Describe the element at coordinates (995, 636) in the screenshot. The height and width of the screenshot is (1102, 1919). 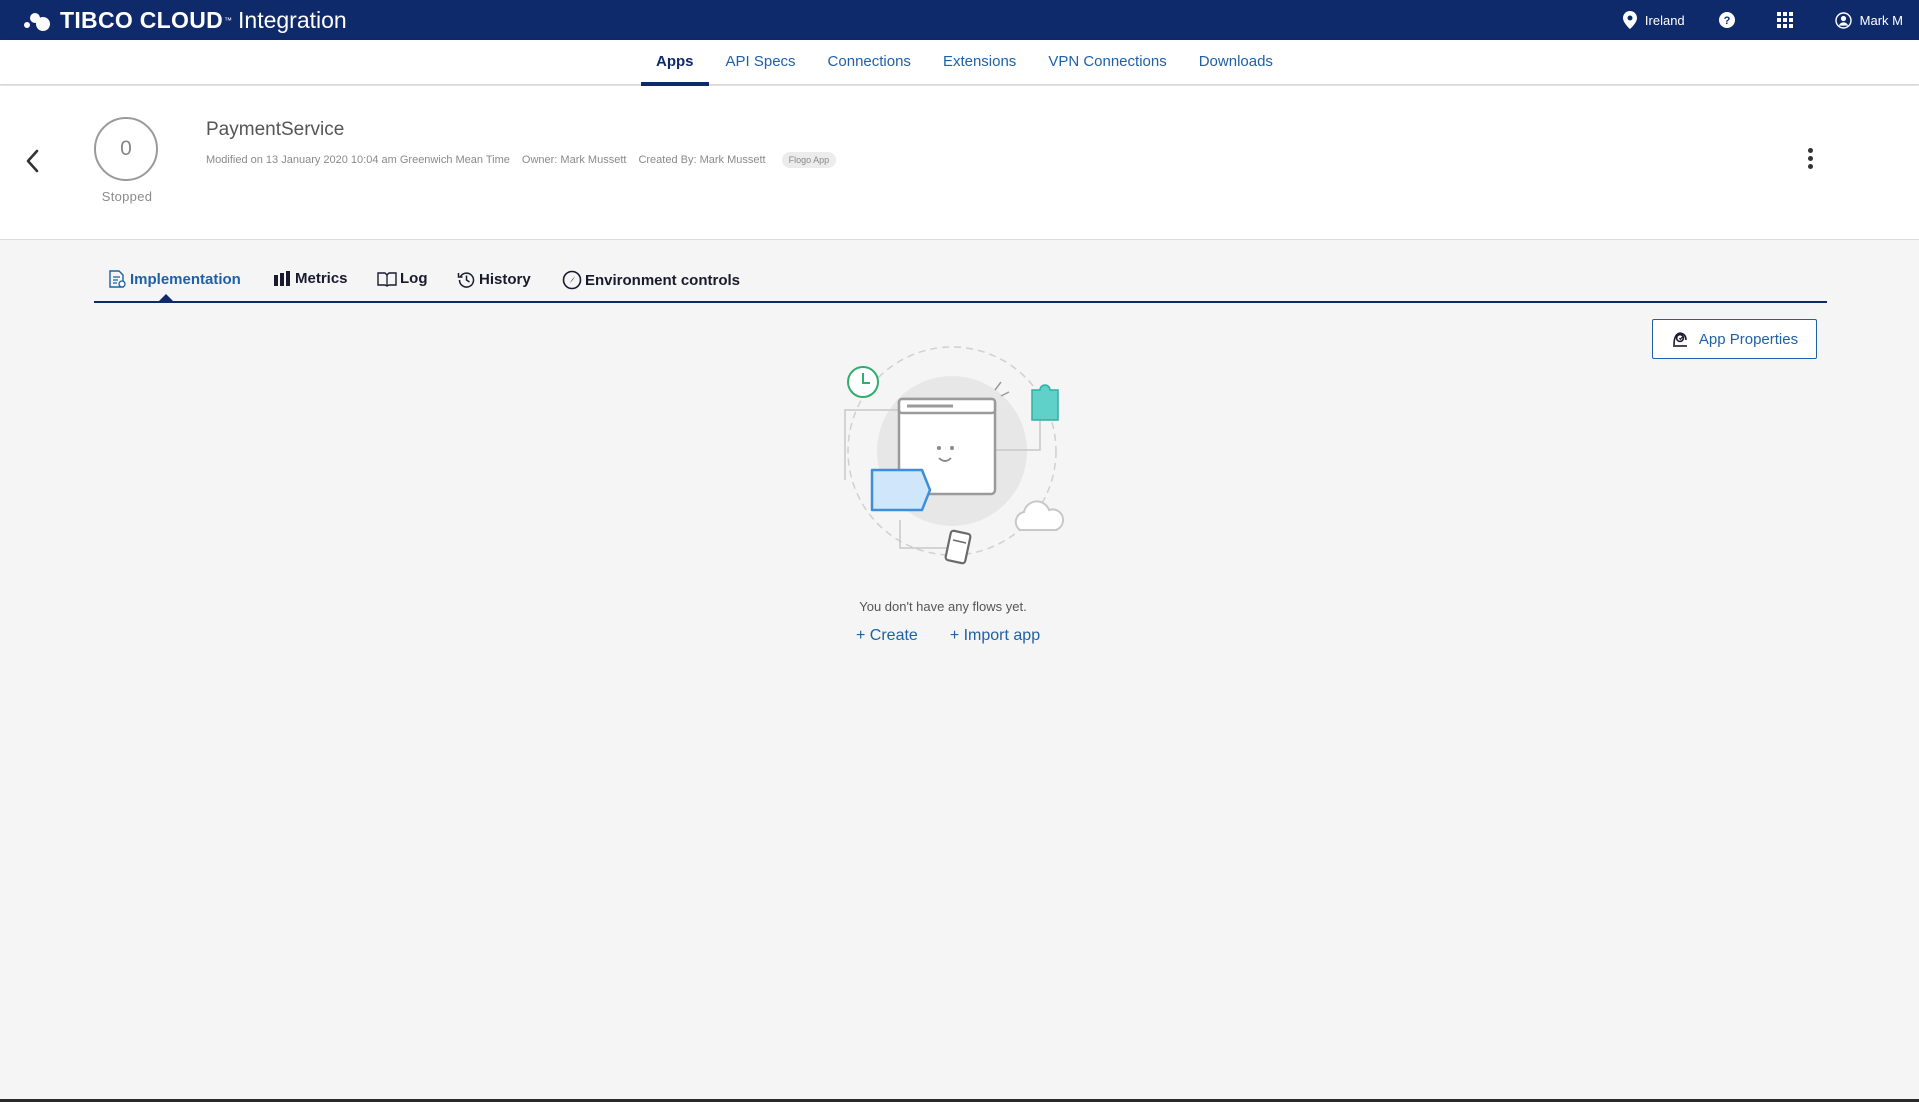
I see `import-app-link: + Import app` at that location.